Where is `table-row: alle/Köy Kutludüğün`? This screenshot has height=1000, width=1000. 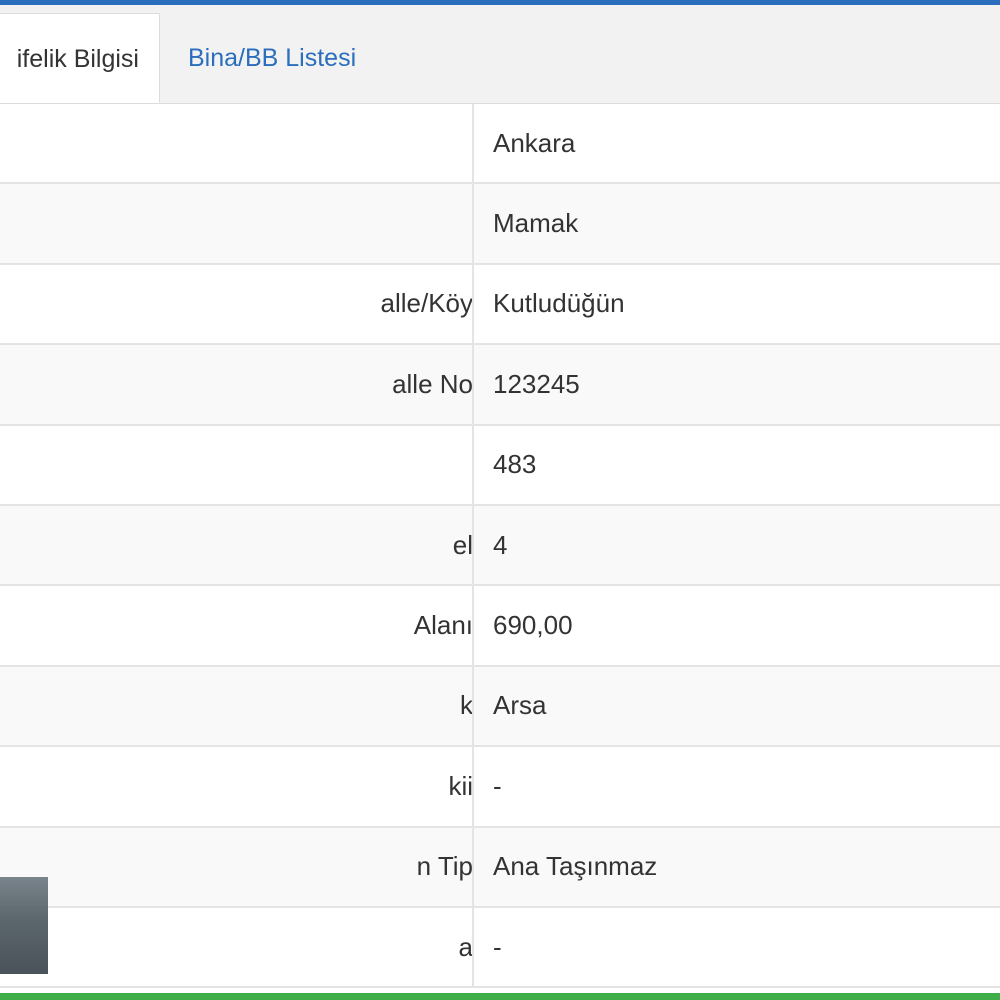
table-row: alle/Köy Kutludüğün is located at coordinates (500, 305).